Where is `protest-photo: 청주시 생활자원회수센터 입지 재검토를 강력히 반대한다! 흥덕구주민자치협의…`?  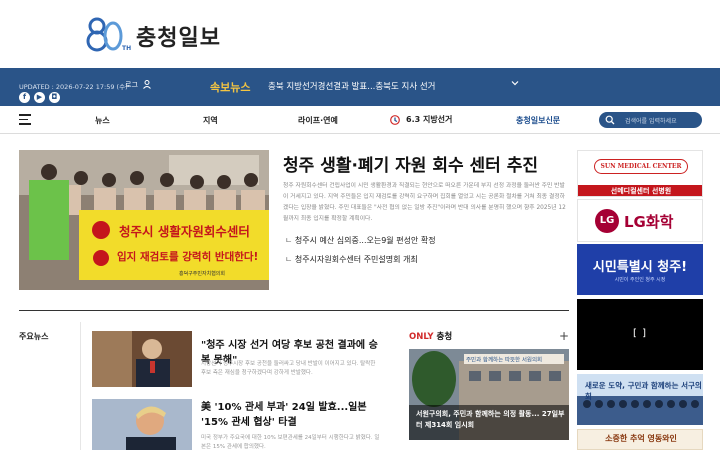 protest-photo: 청주시 생활자원회수센터 입지 재검토를 강력히 반대한다! 흥덕구주민자치협의… is located at coordinates (144, 220).